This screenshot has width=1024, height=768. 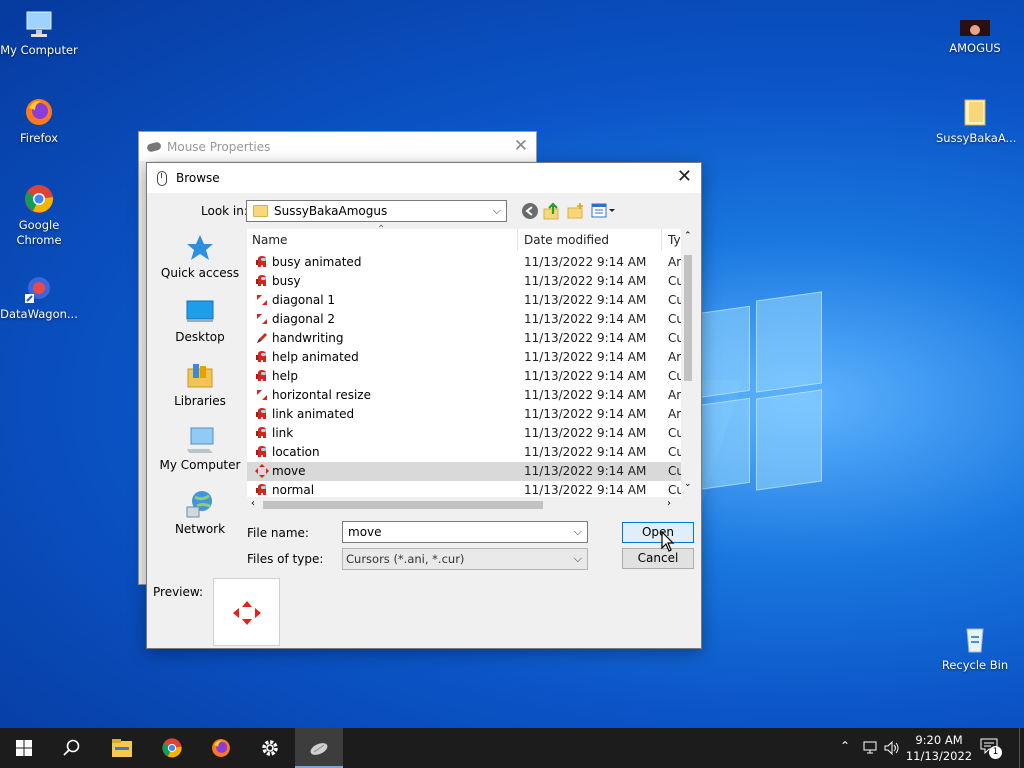 I want to click on file-row-busy-animated: busy animated 11/13/2022 9:14 AM Ar, so click(x=465, y=262).